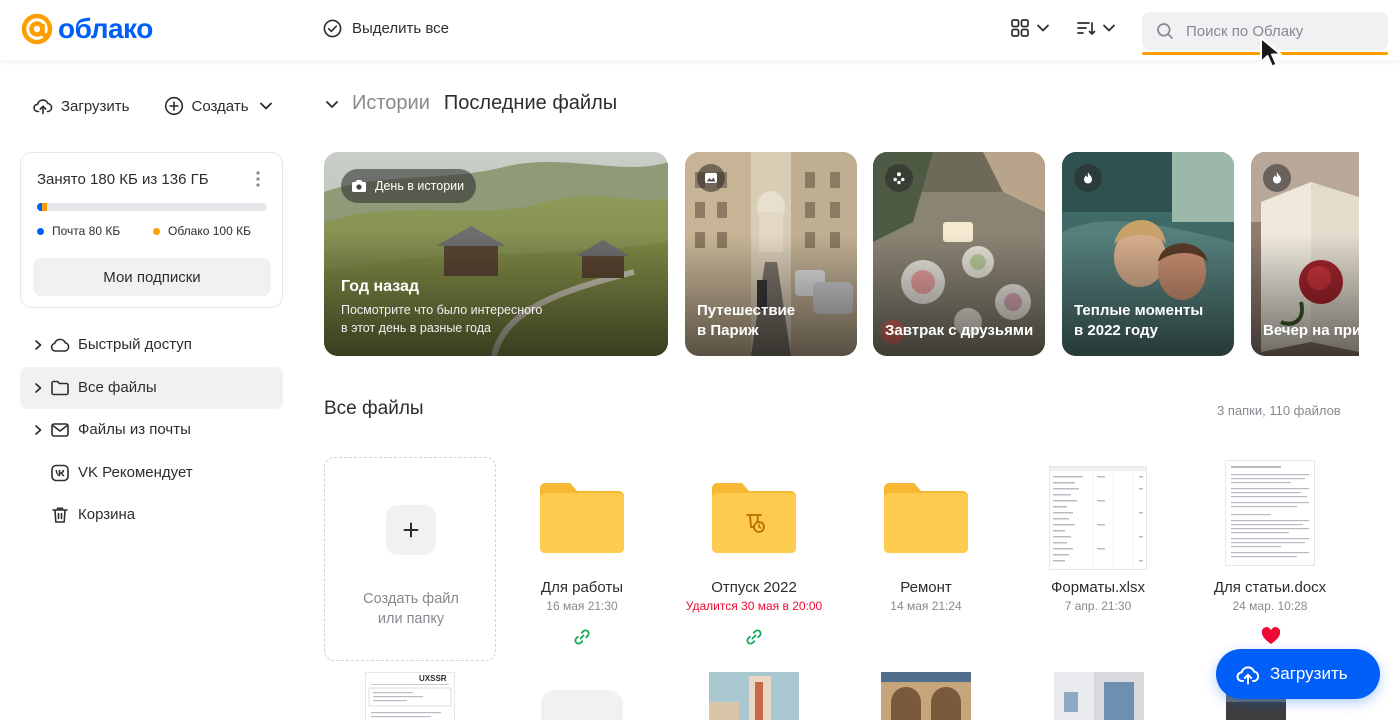 The width and height of the screenshot is (1400, 720). I want to click on trash-icon, so click(60, 515).